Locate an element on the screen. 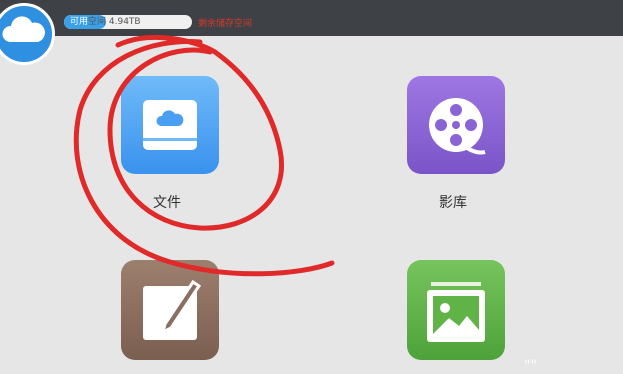 This screenshot has height=374, width=623. storage-note: 剩余储存空间 is located at coordinates (225, 24).